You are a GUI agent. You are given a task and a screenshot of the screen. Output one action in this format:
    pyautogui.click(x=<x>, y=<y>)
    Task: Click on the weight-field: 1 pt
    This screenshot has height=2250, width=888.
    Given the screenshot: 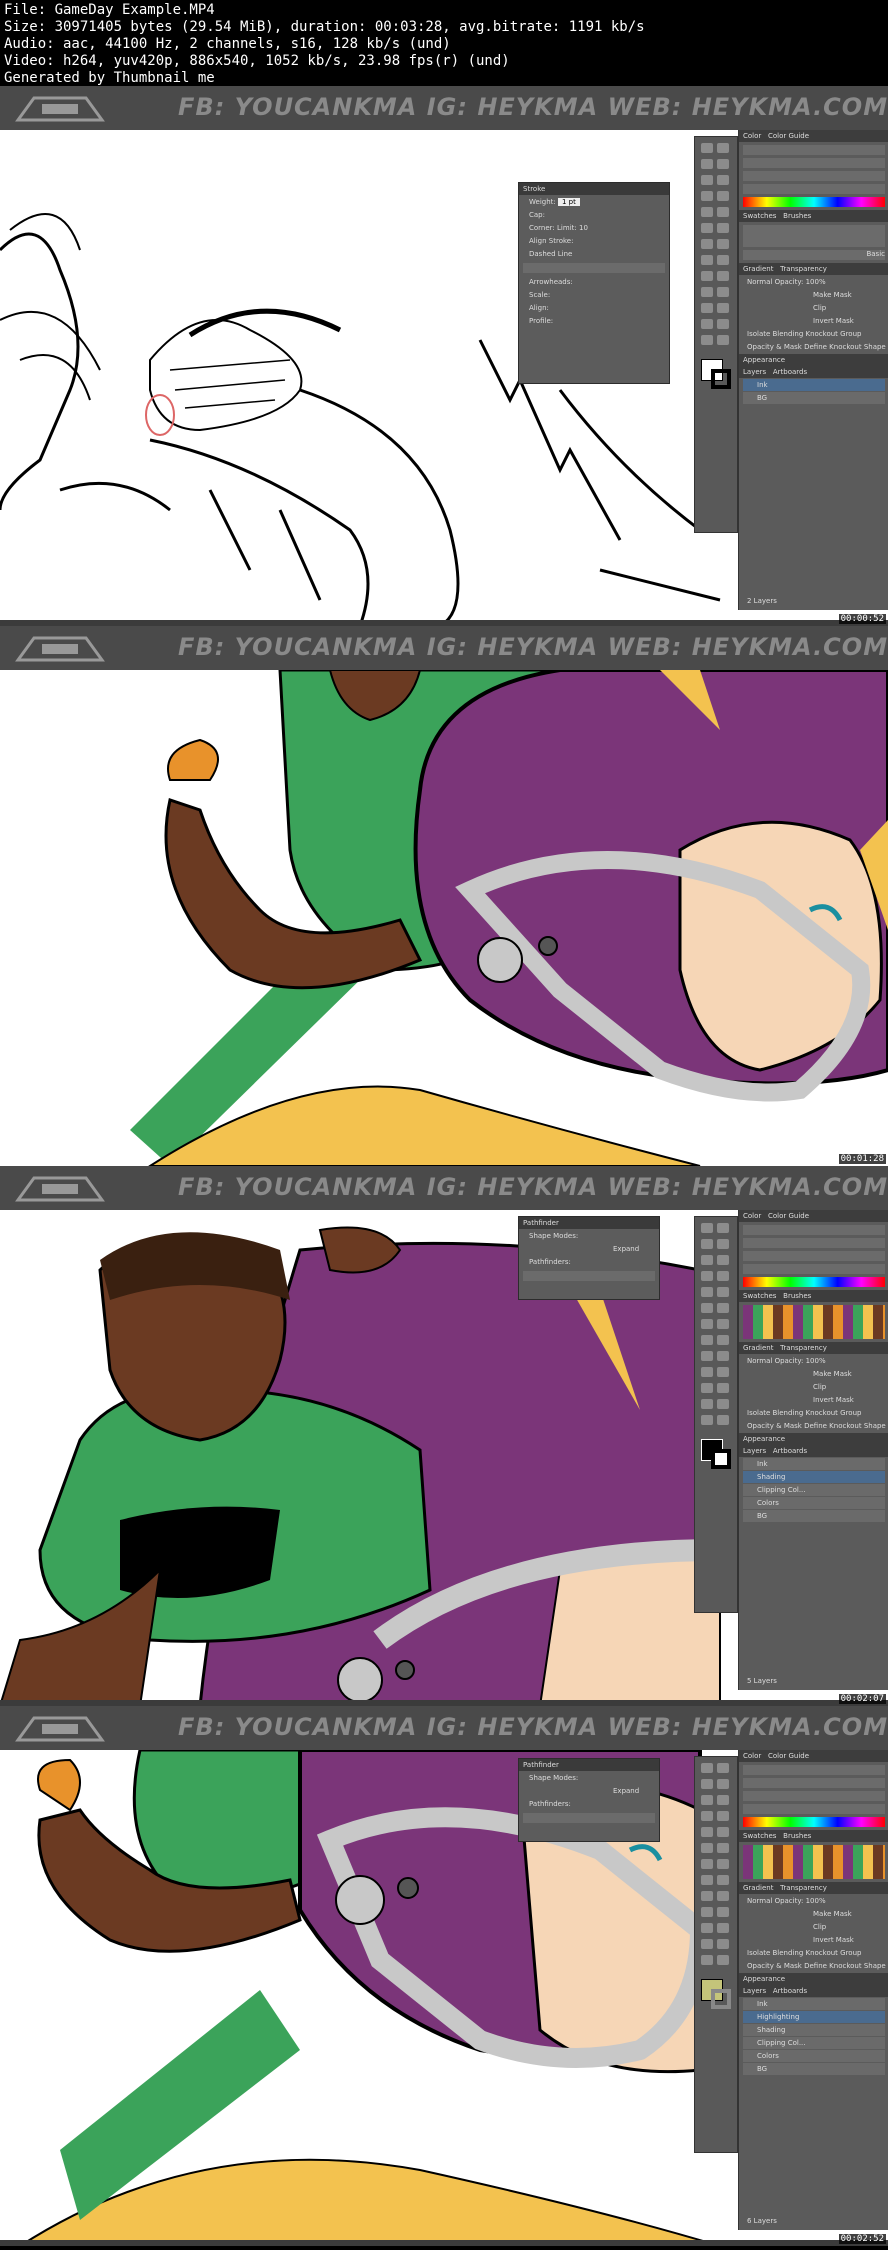 What is the action you would take?
    pyautogui.click(x=568, y=202)
    